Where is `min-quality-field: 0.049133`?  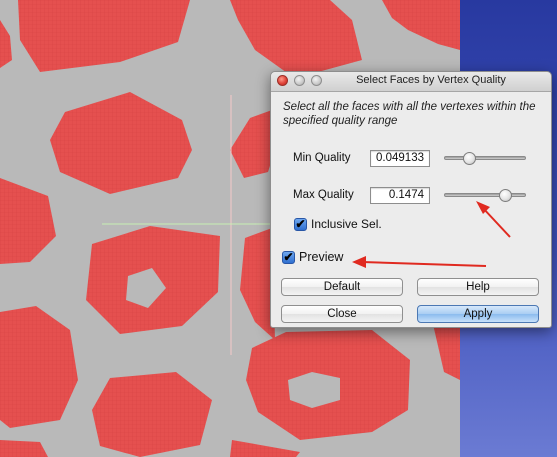 min-quality-field: 0.049133 is located at coordinates (400, 158).